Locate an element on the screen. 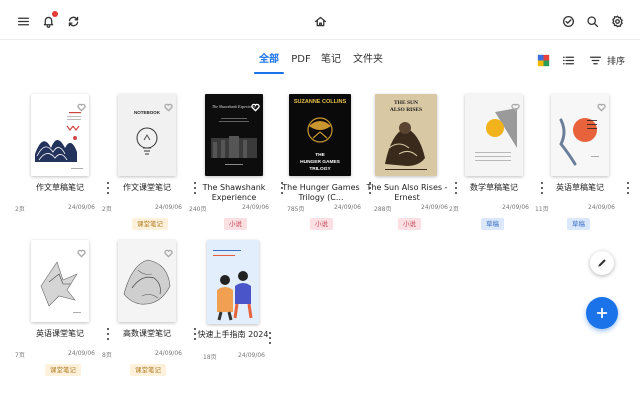  book-card: 英语草稿笔记 11页 24/09/06 草稿 is located at coordinates (586, 164).